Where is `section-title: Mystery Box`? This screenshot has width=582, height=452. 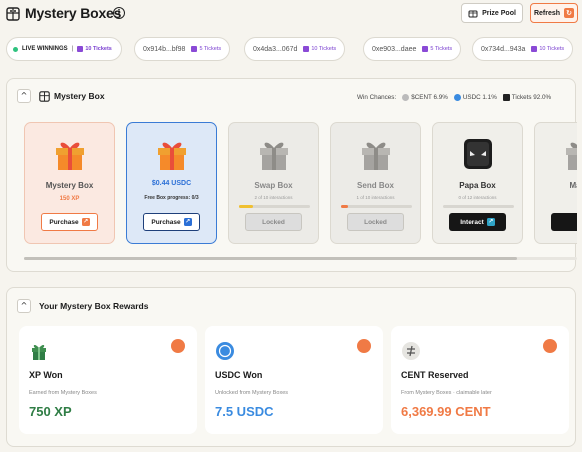
section-title: Mystery Box is located at coordinates (79, 96).